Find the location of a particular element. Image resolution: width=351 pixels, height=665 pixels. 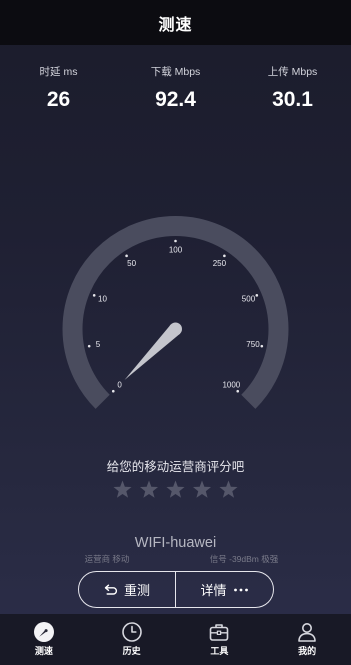

retest-label: 重测 is located at coordinates (136, 590).